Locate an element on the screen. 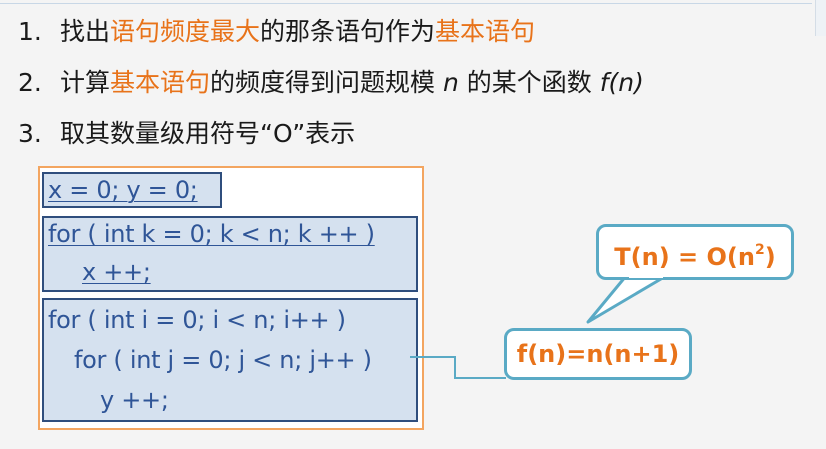 This screenshot has height=449, width=826. connector-line is located at coordinates (458, 367).